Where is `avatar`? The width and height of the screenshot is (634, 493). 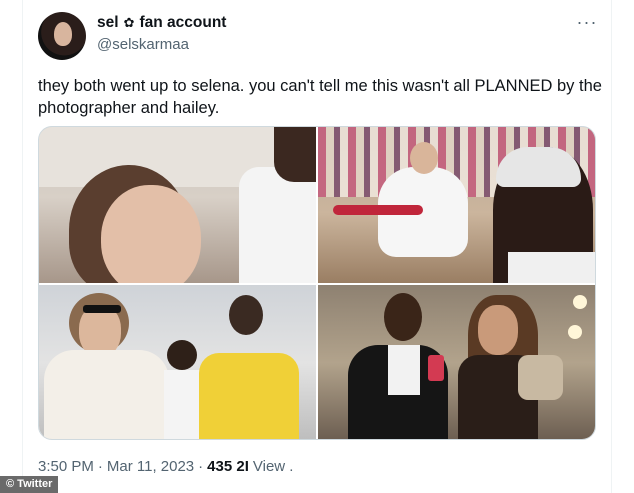 avatar is located at coordinates (62, 36).